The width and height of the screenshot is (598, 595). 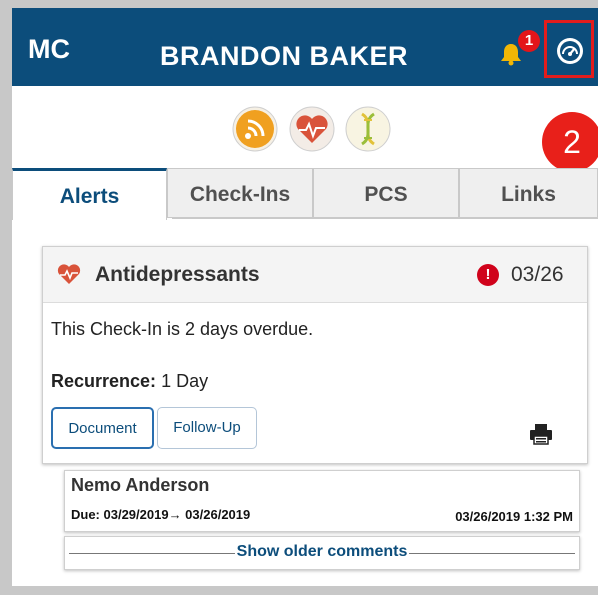 What do you see at coordinates (255, 129) in the screenshot?
I see `signal-waves-icon` at bounding box center [255, 129].